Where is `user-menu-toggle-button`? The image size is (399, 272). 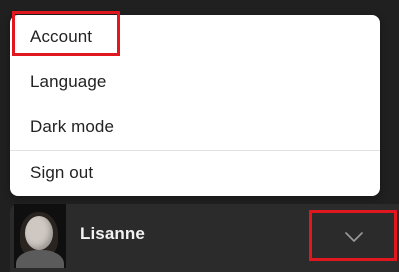
user-menu-toggle-button is located at coordinates (354, 237).